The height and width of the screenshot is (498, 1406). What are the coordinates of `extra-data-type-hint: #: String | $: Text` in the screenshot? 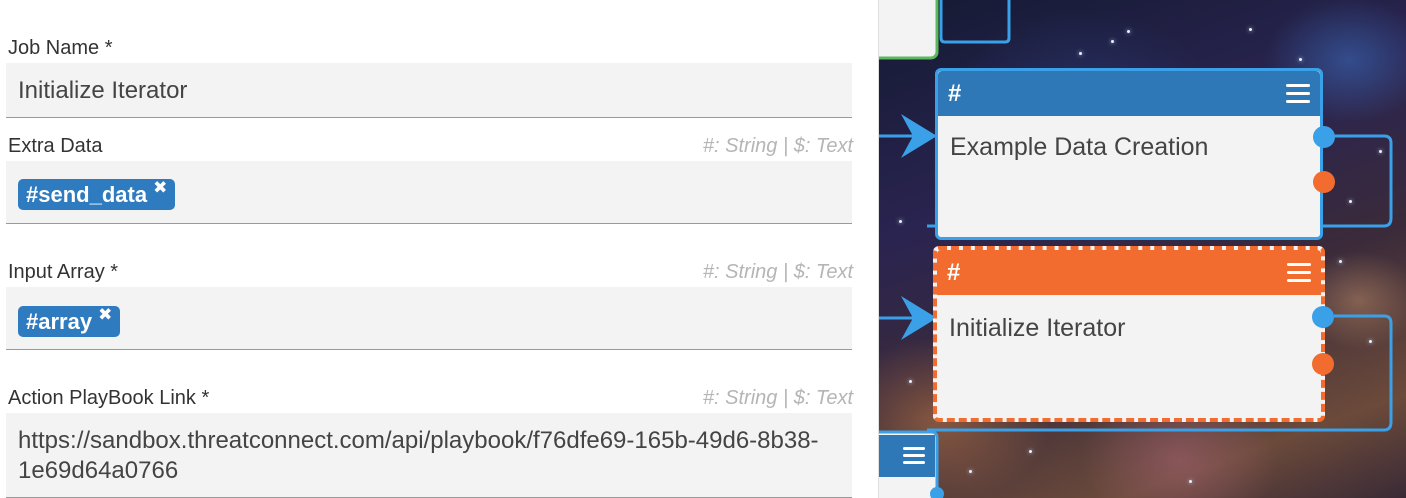 It's located at (777, 146).